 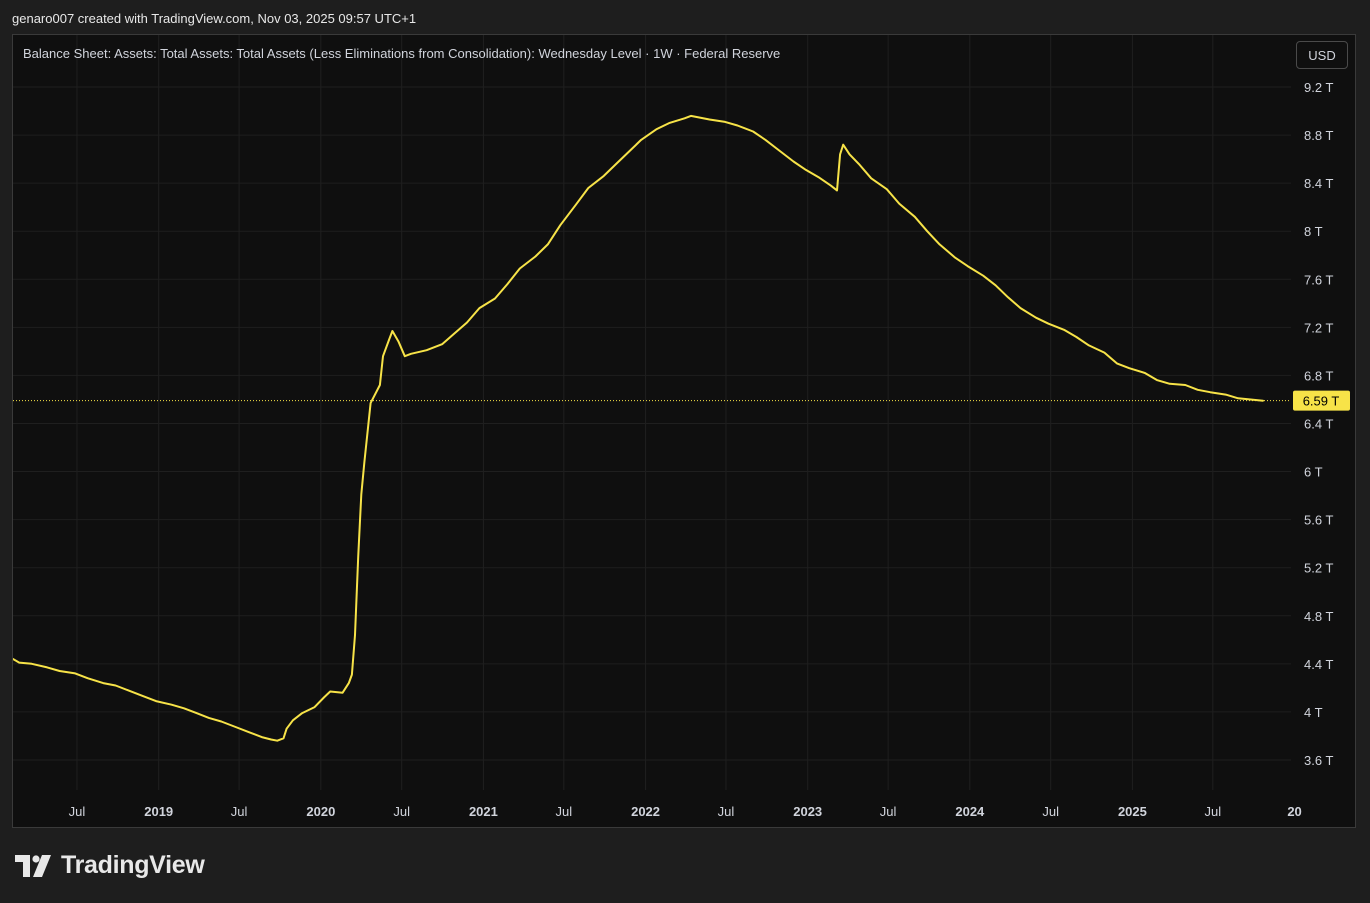 What do you see at coordinates (1313, 472) in the screenshot?
I see `y-tick-label: 6 T` at bounding box center [1313, 472].